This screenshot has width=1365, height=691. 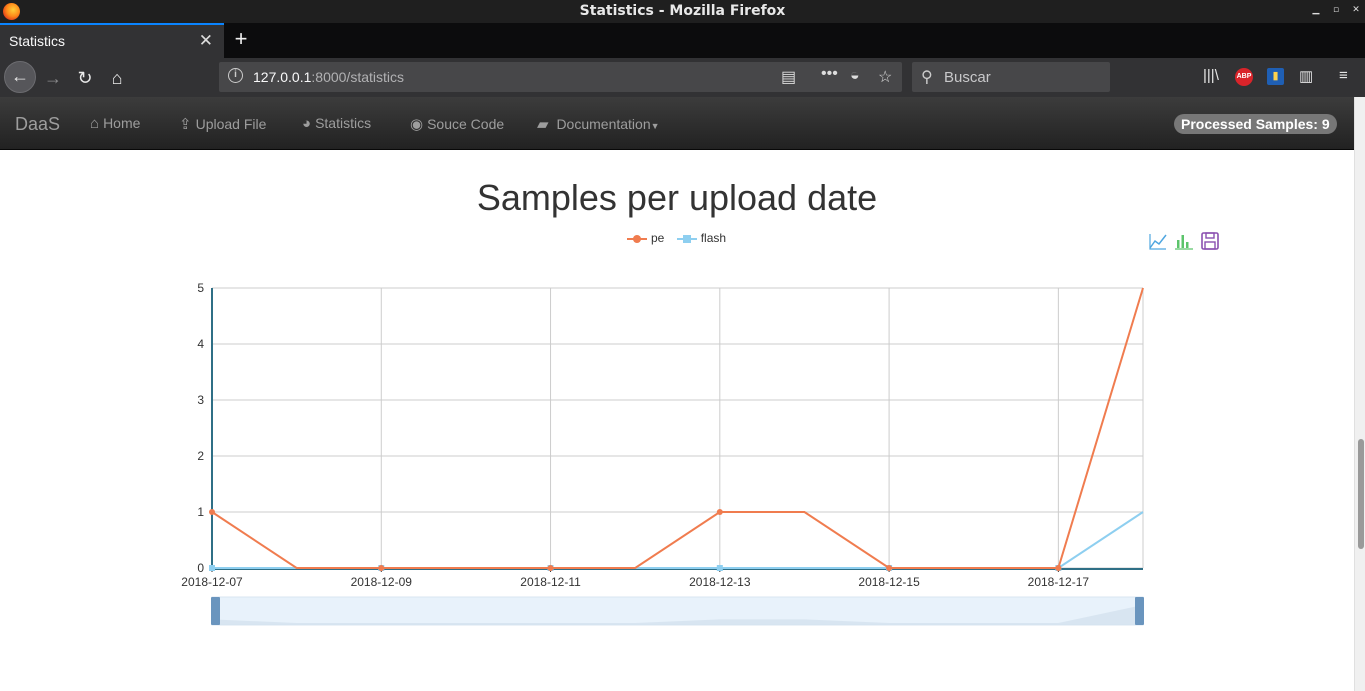 What do you see at coordinates (1139, 611) in the screenshot?
I see `data-zoom-handle-right` at bounding box center [1139, 611].